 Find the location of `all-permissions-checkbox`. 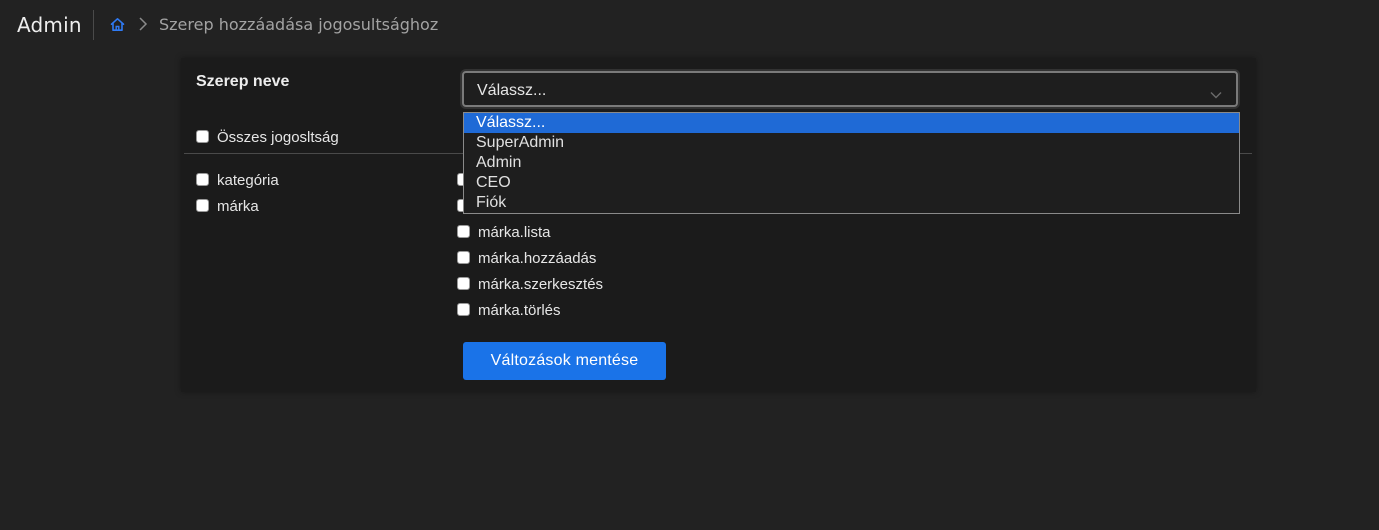

all-permissions-checkbox is located at coordinates (202, 136).